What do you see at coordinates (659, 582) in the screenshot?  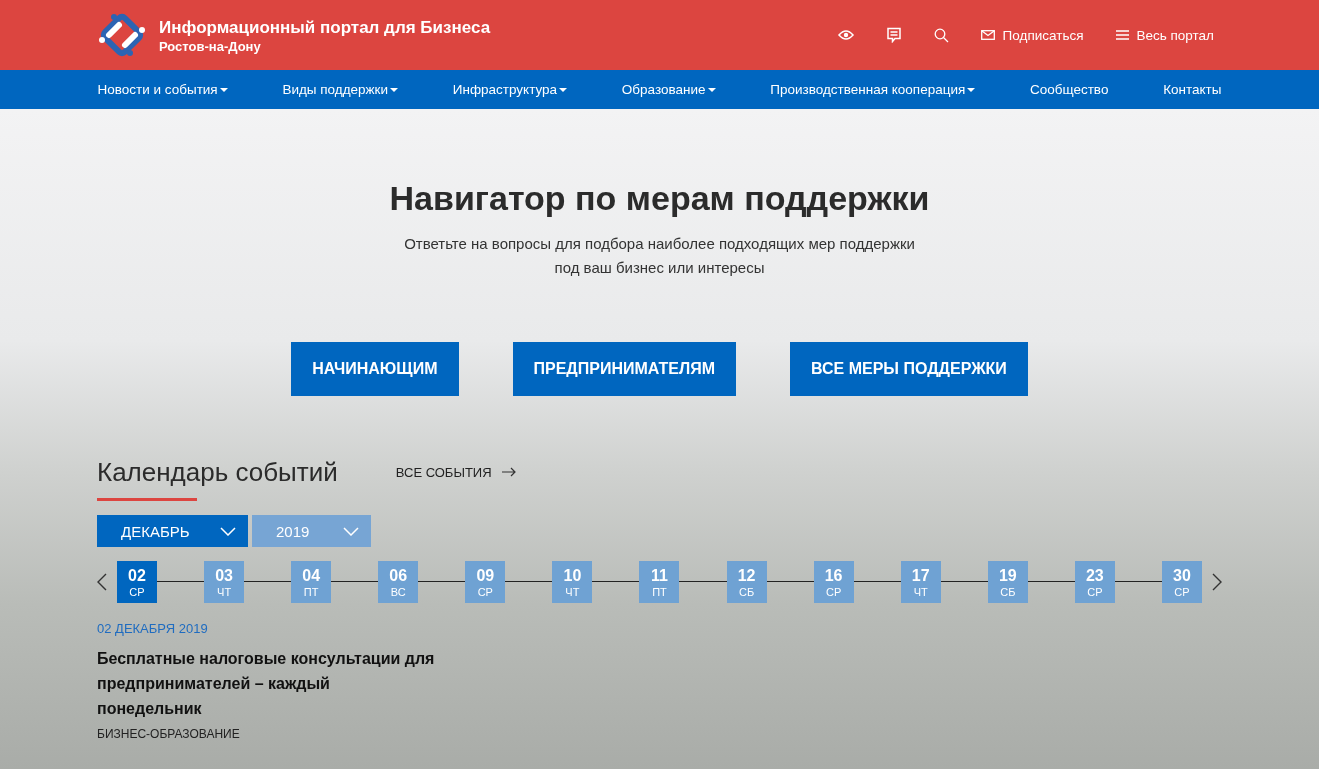 I see `date-tab: 11 ПТ` at bounding box center [659, 582].